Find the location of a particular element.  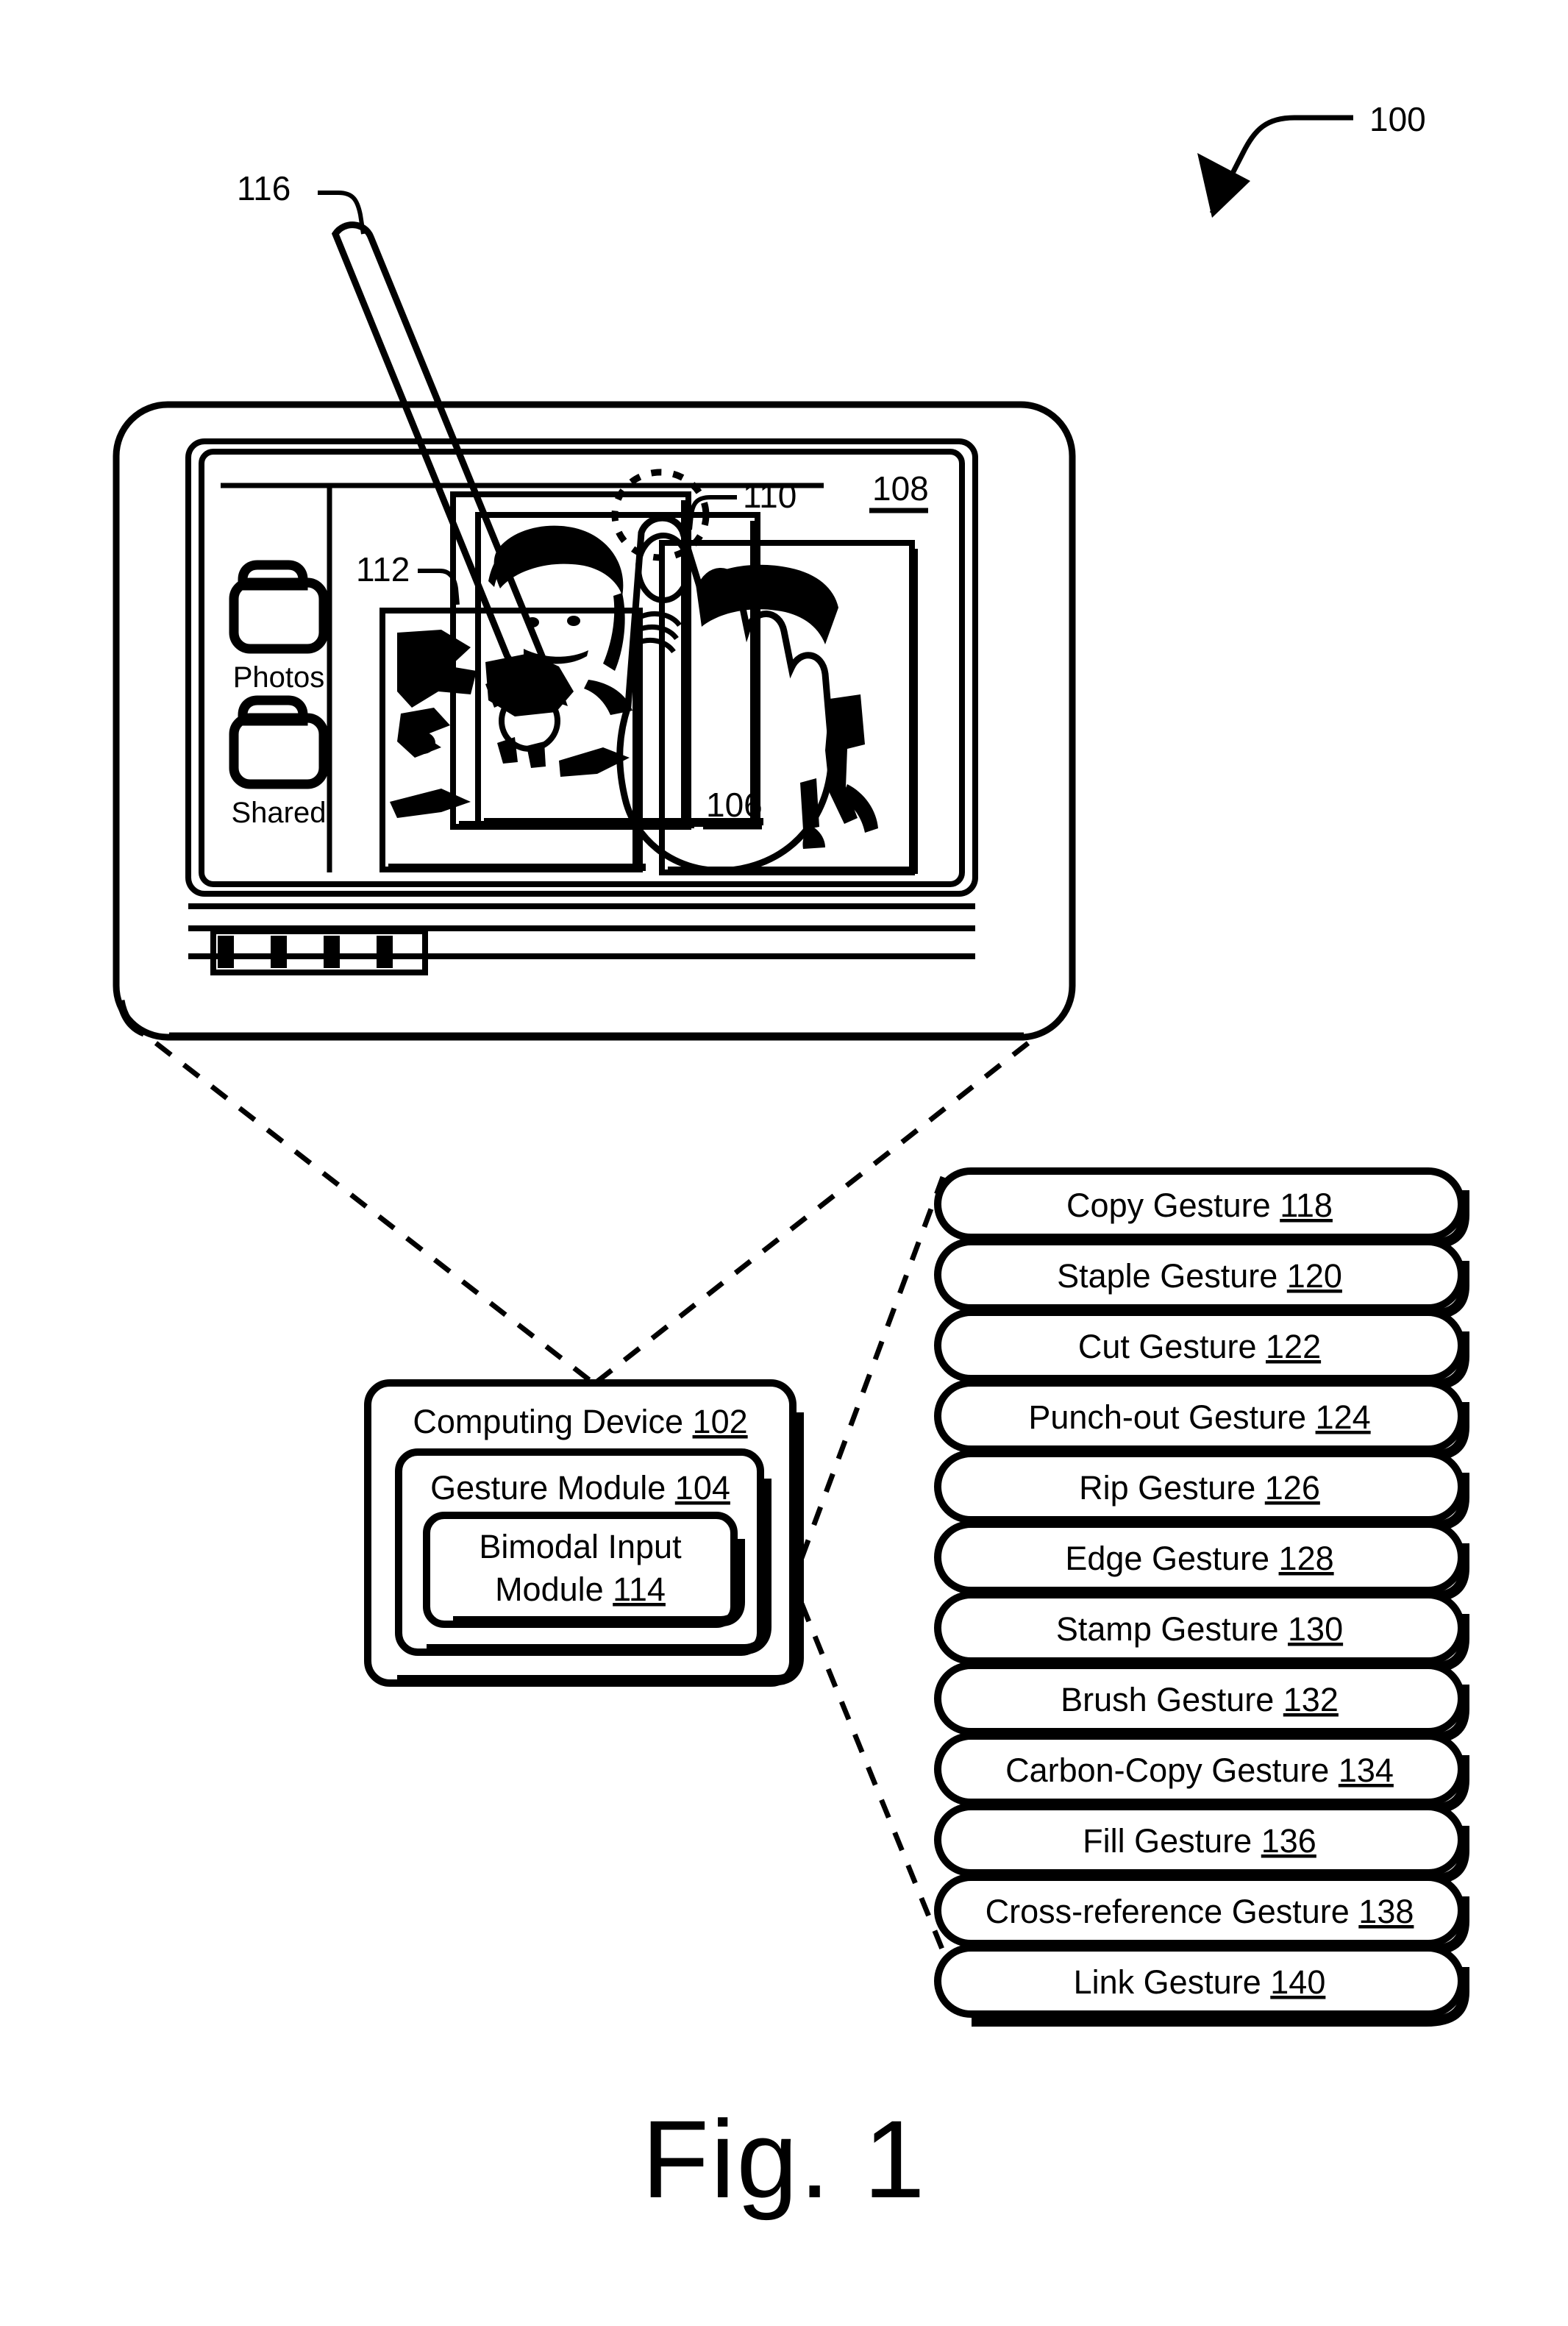

gesture-pill-label: Carbon-Copy Gesture 134 is located at coordinates (1199, 1770).